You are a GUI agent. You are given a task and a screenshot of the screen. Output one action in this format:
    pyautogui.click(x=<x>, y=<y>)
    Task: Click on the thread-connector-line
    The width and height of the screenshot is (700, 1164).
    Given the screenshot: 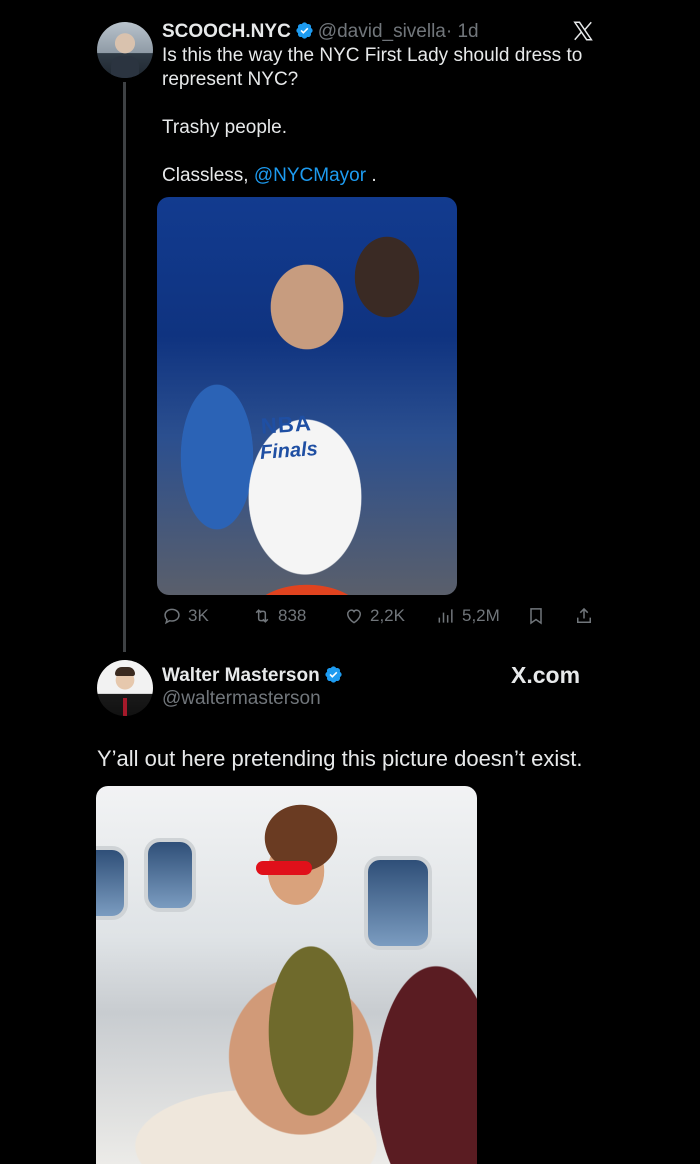 What is the action you would take?
    pyautogui.click(x=124, y=367)
    